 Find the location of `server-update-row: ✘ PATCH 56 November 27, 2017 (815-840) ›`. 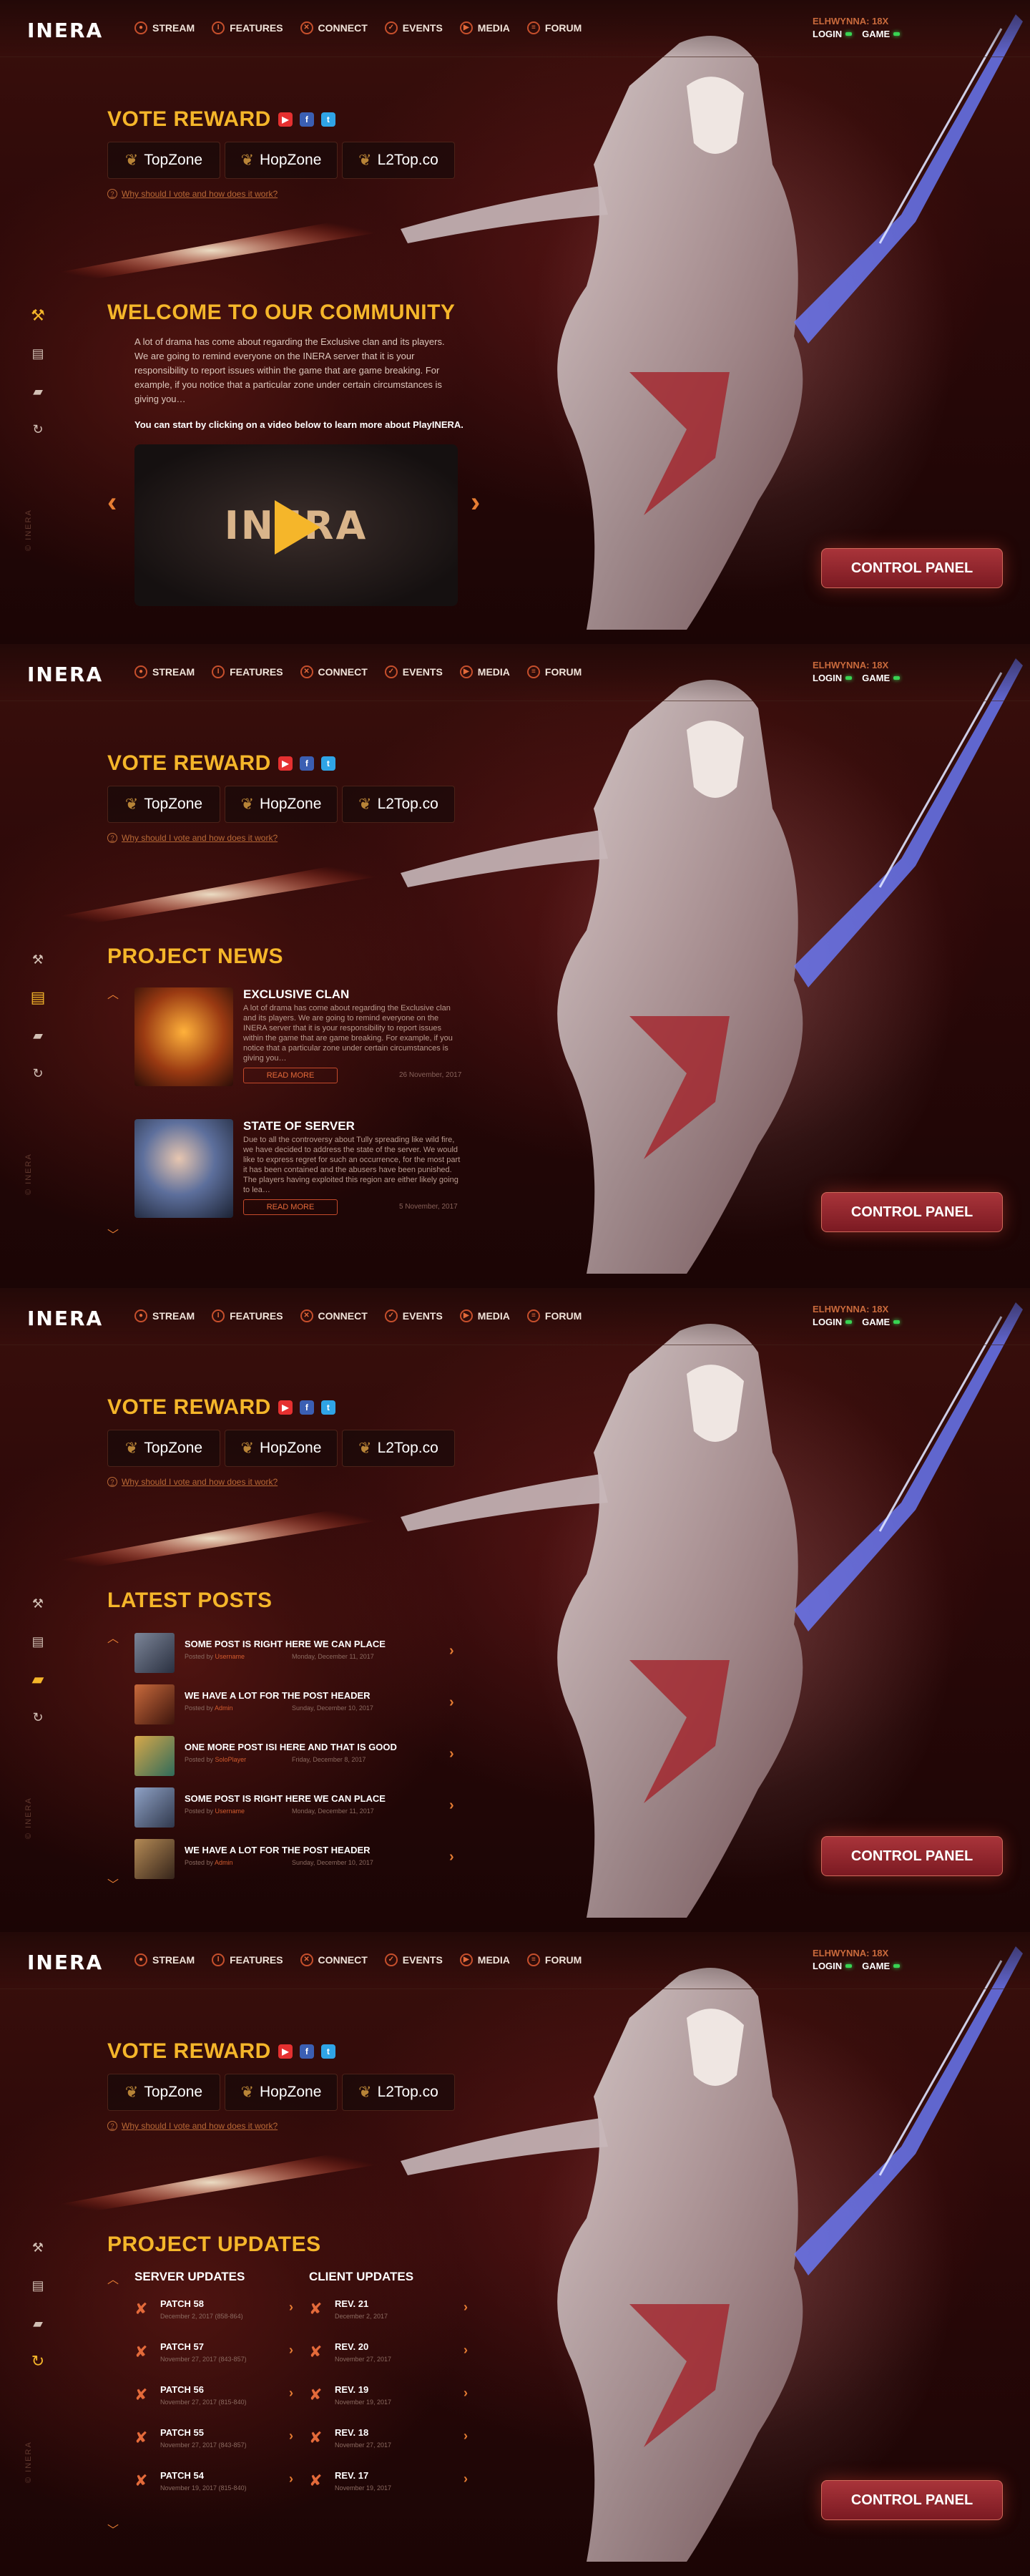

server-update-row: ✘ PATCH 56 November 27, 2017 (815-840) › is located at coordinates (215, 2400).